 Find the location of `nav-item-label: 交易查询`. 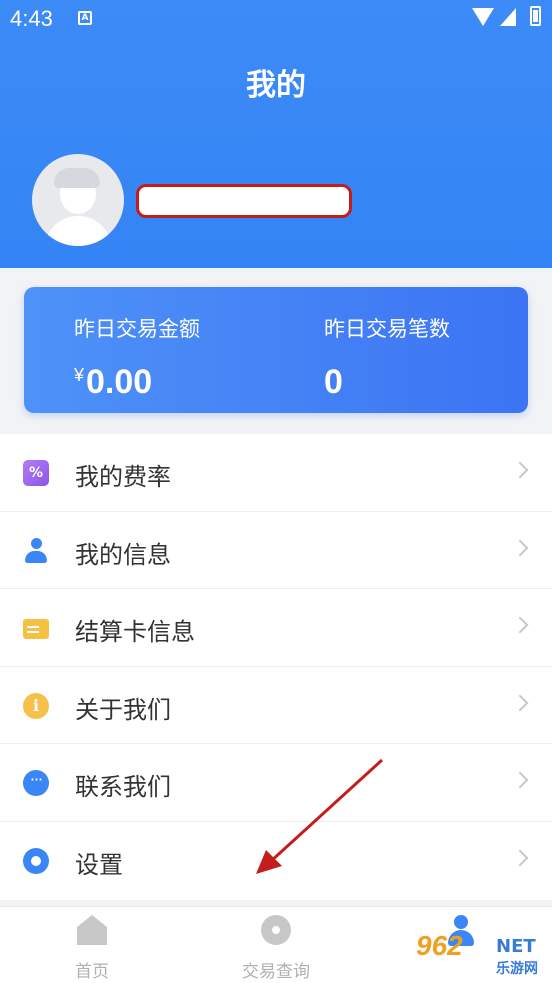

nav-item-label: 交易查询 is located at coordinates (276, 972).